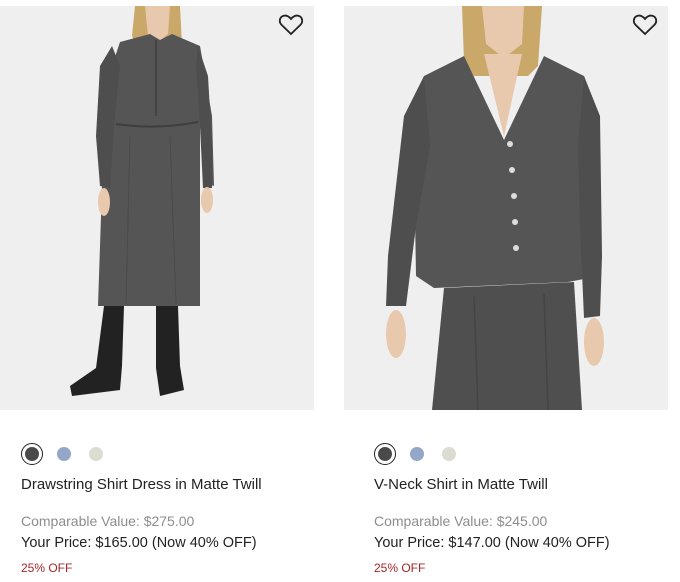 The image size is (680, 582). Describe the element at coordinates (141, 484) in the screenshot. I see `product-name-link: Drawstring Shirt Dress in Matte Twill` at that location.